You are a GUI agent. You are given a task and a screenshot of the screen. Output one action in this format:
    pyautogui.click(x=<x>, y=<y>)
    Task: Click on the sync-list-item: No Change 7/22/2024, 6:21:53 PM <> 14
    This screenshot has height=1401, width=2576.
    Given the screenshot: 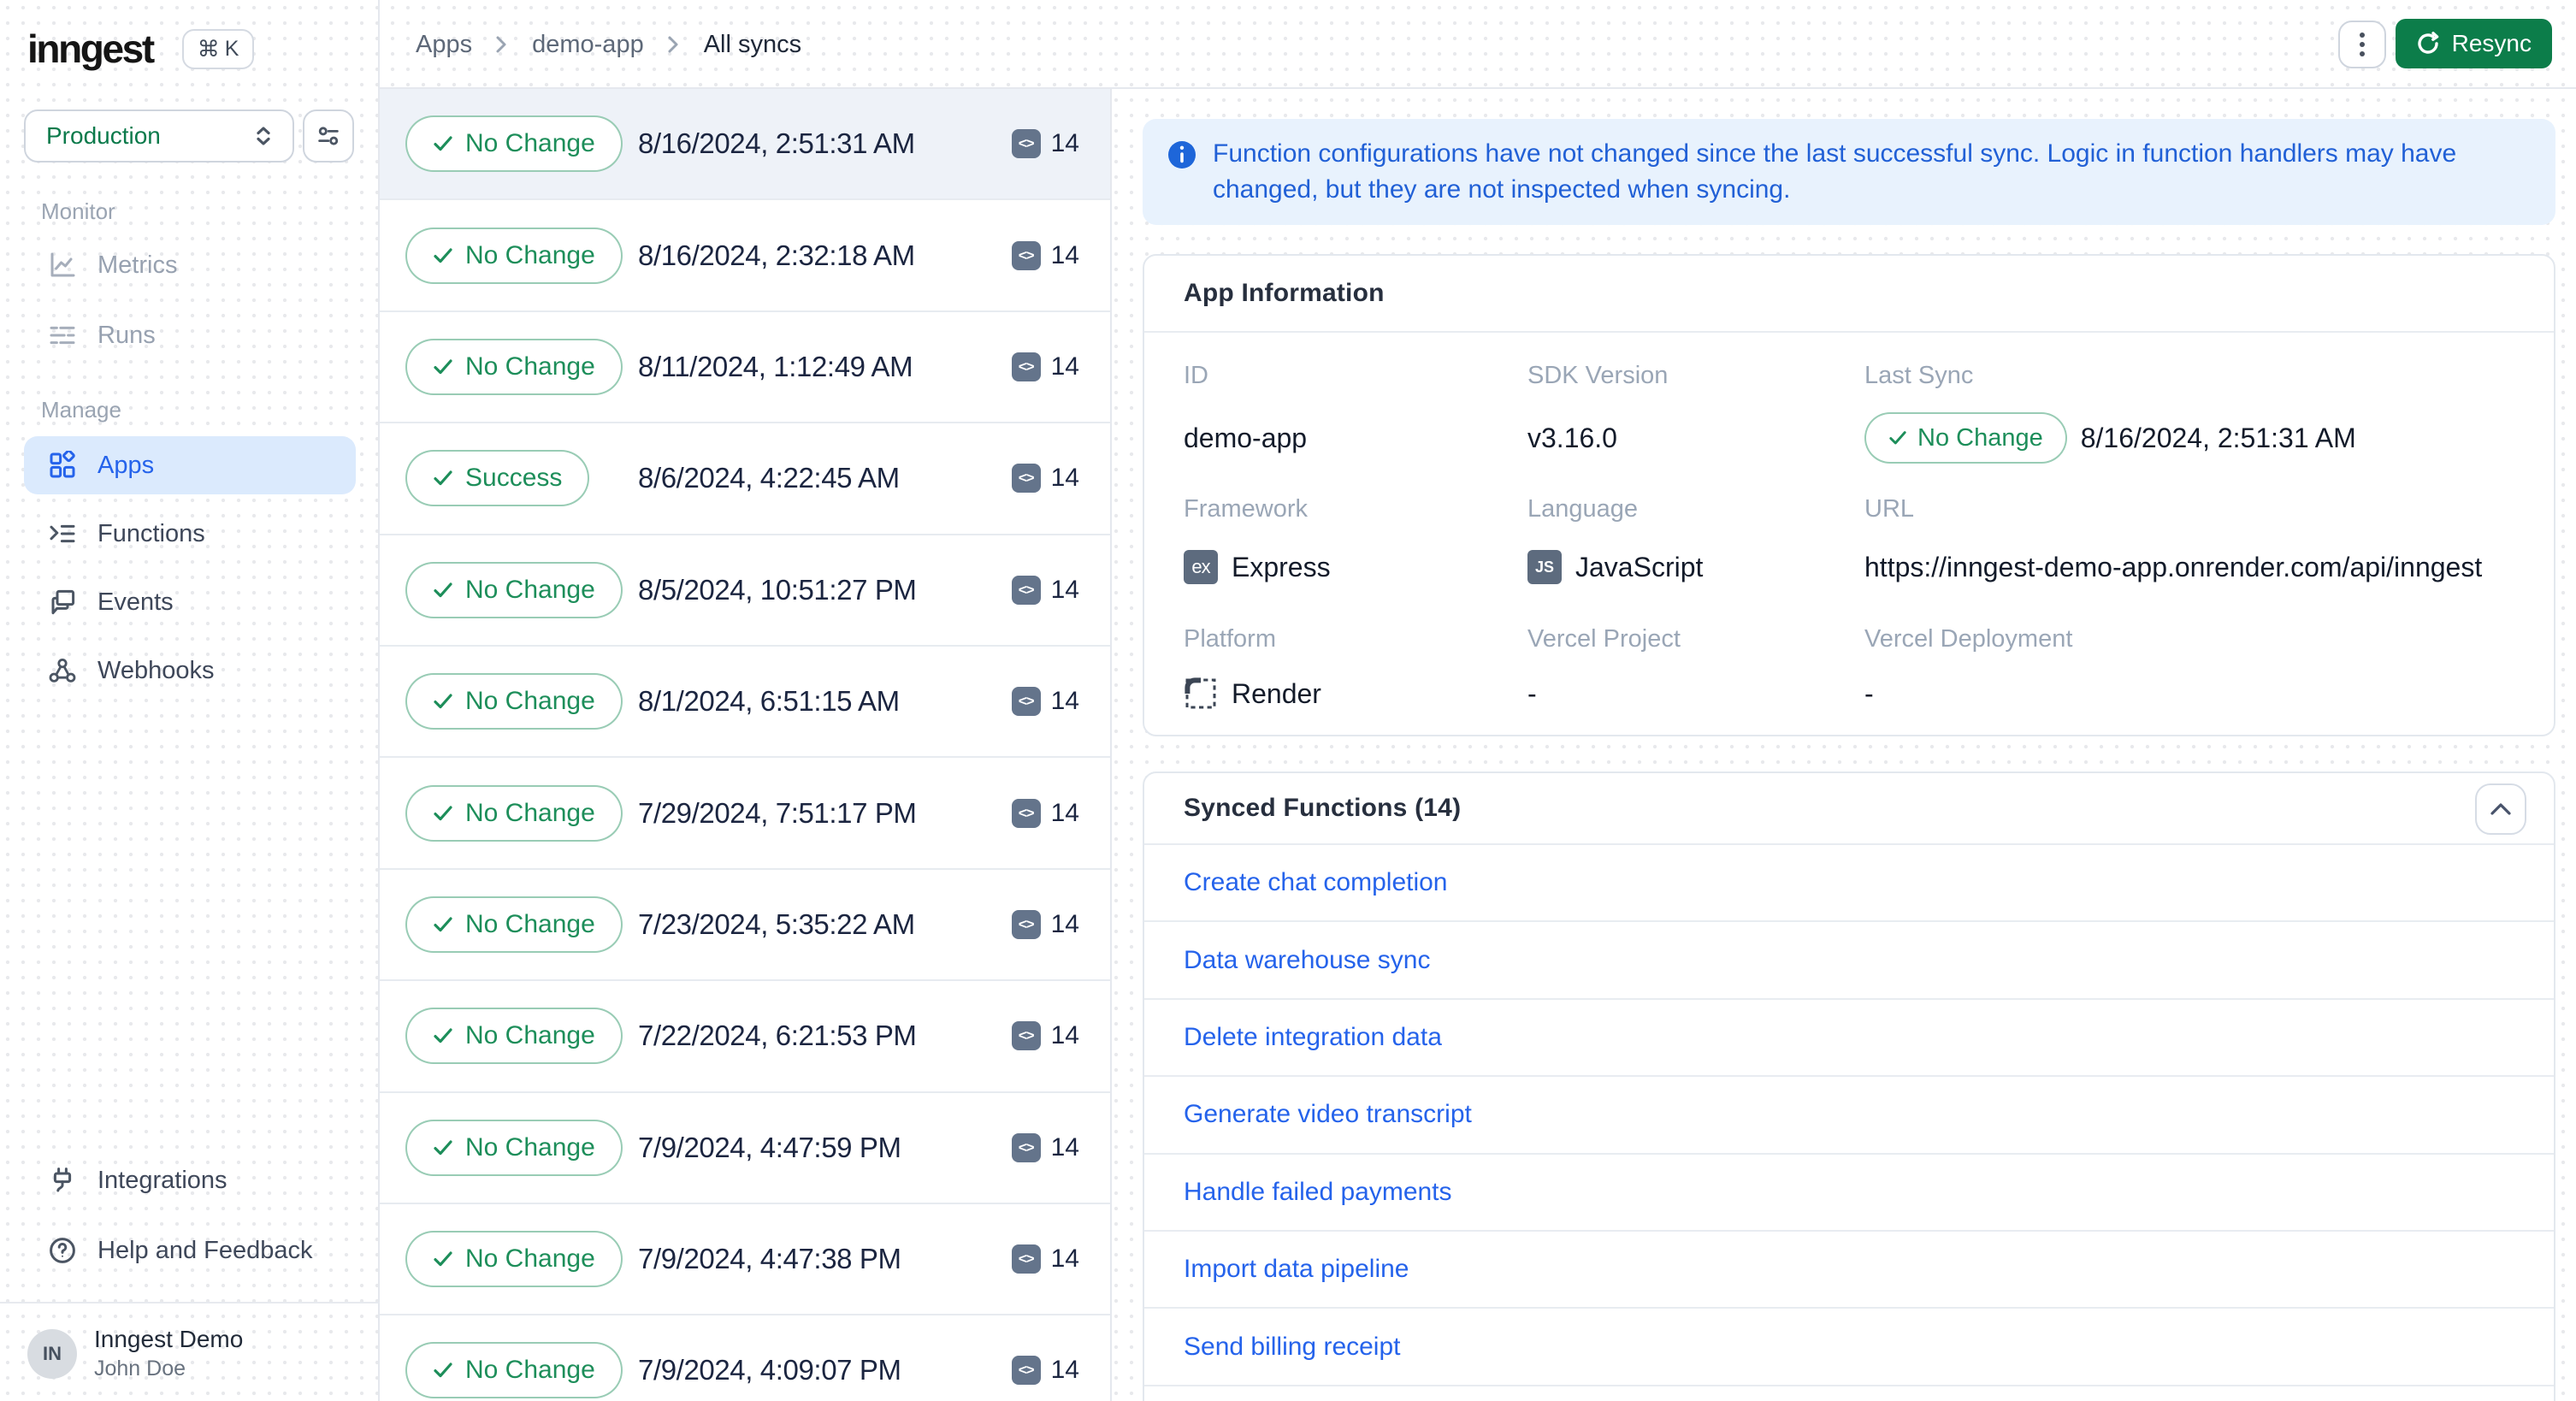 What is the action you would take?
    pyautogui.click(x=745, y=1037)
    